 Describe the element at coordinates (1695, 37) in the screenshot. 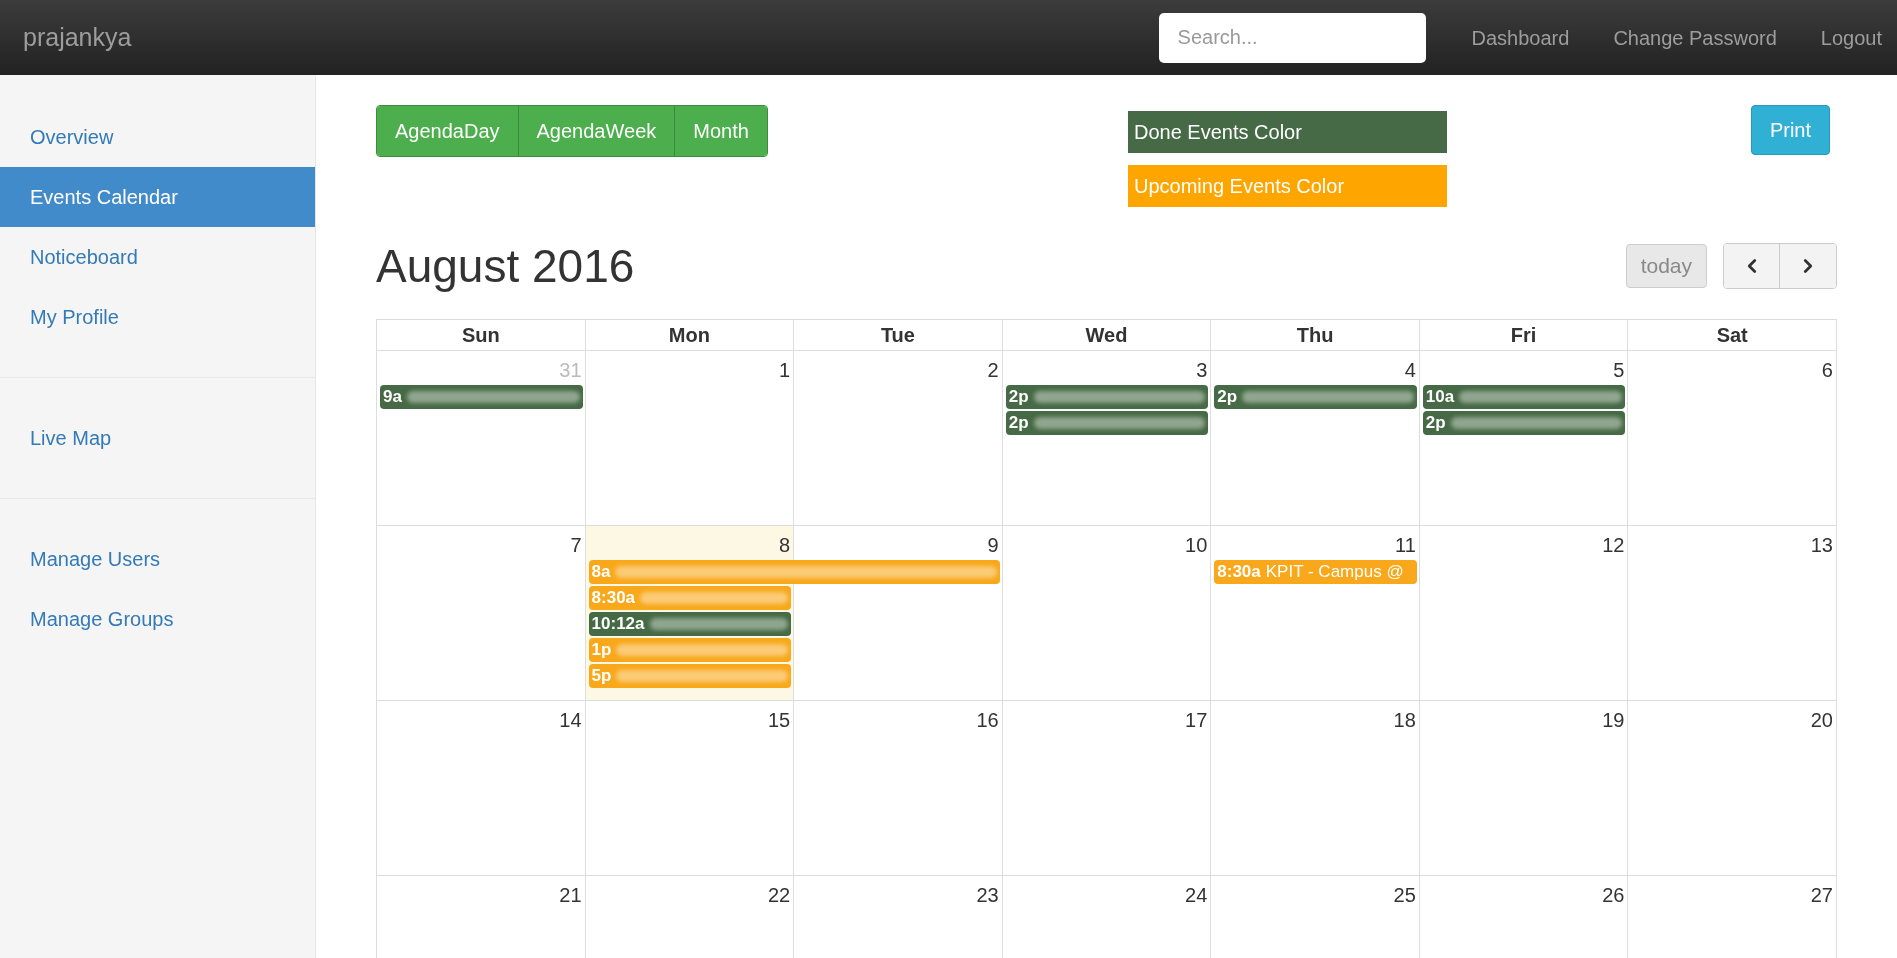

I see `nav-link: Change Password` at that location.